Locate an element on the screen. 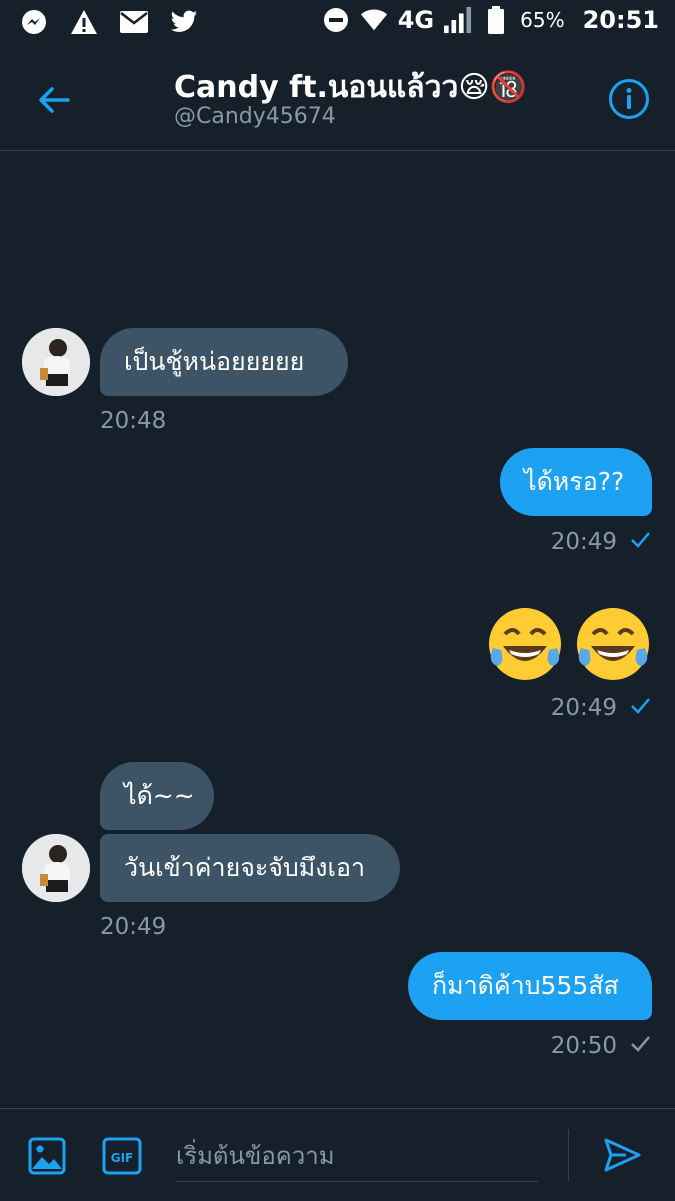 The image size is (675, 1201). contact-handle: @Candy45674 is located at coordinates (255, 116).